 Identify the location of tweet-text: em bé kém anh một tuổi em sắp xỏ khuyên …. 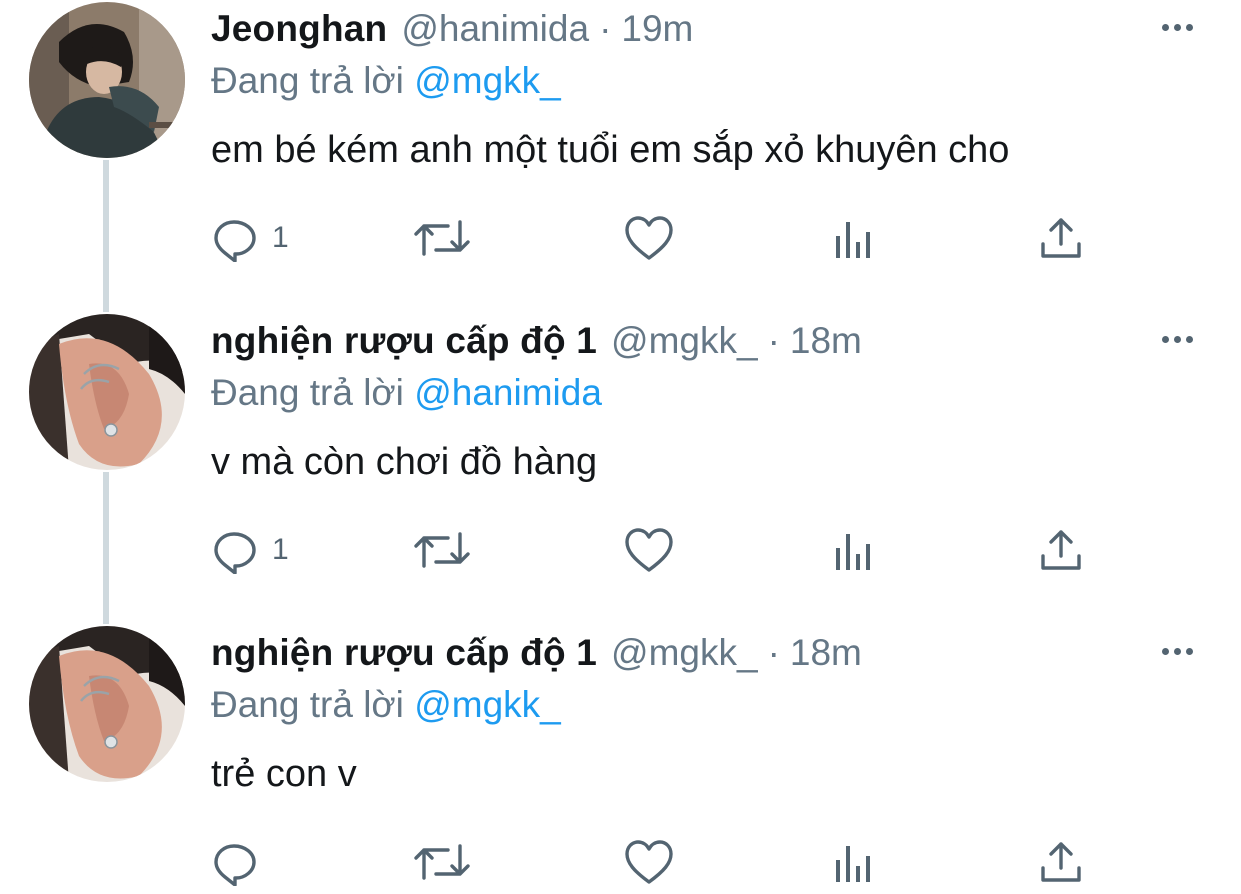
(610, 150).